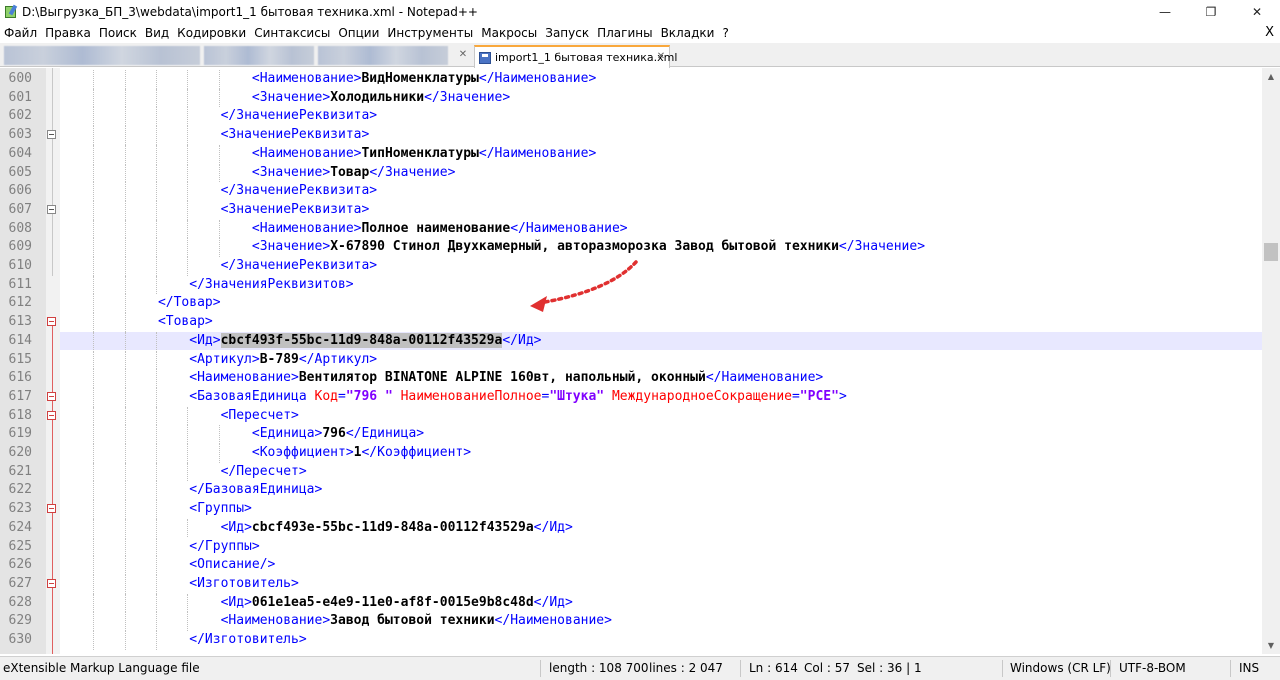 The height and width of the screenshot is (680, 1280). I want to click on status-col: Col : 57, so click(827, 668).